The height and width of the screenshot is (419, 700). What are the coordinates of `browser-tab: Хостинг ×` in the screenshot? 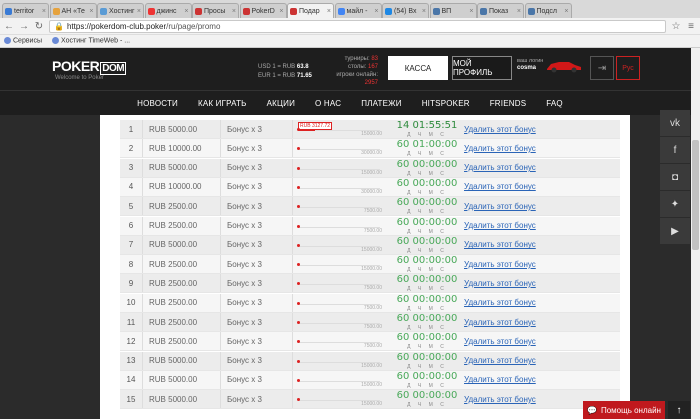 It's located at (120, 10).